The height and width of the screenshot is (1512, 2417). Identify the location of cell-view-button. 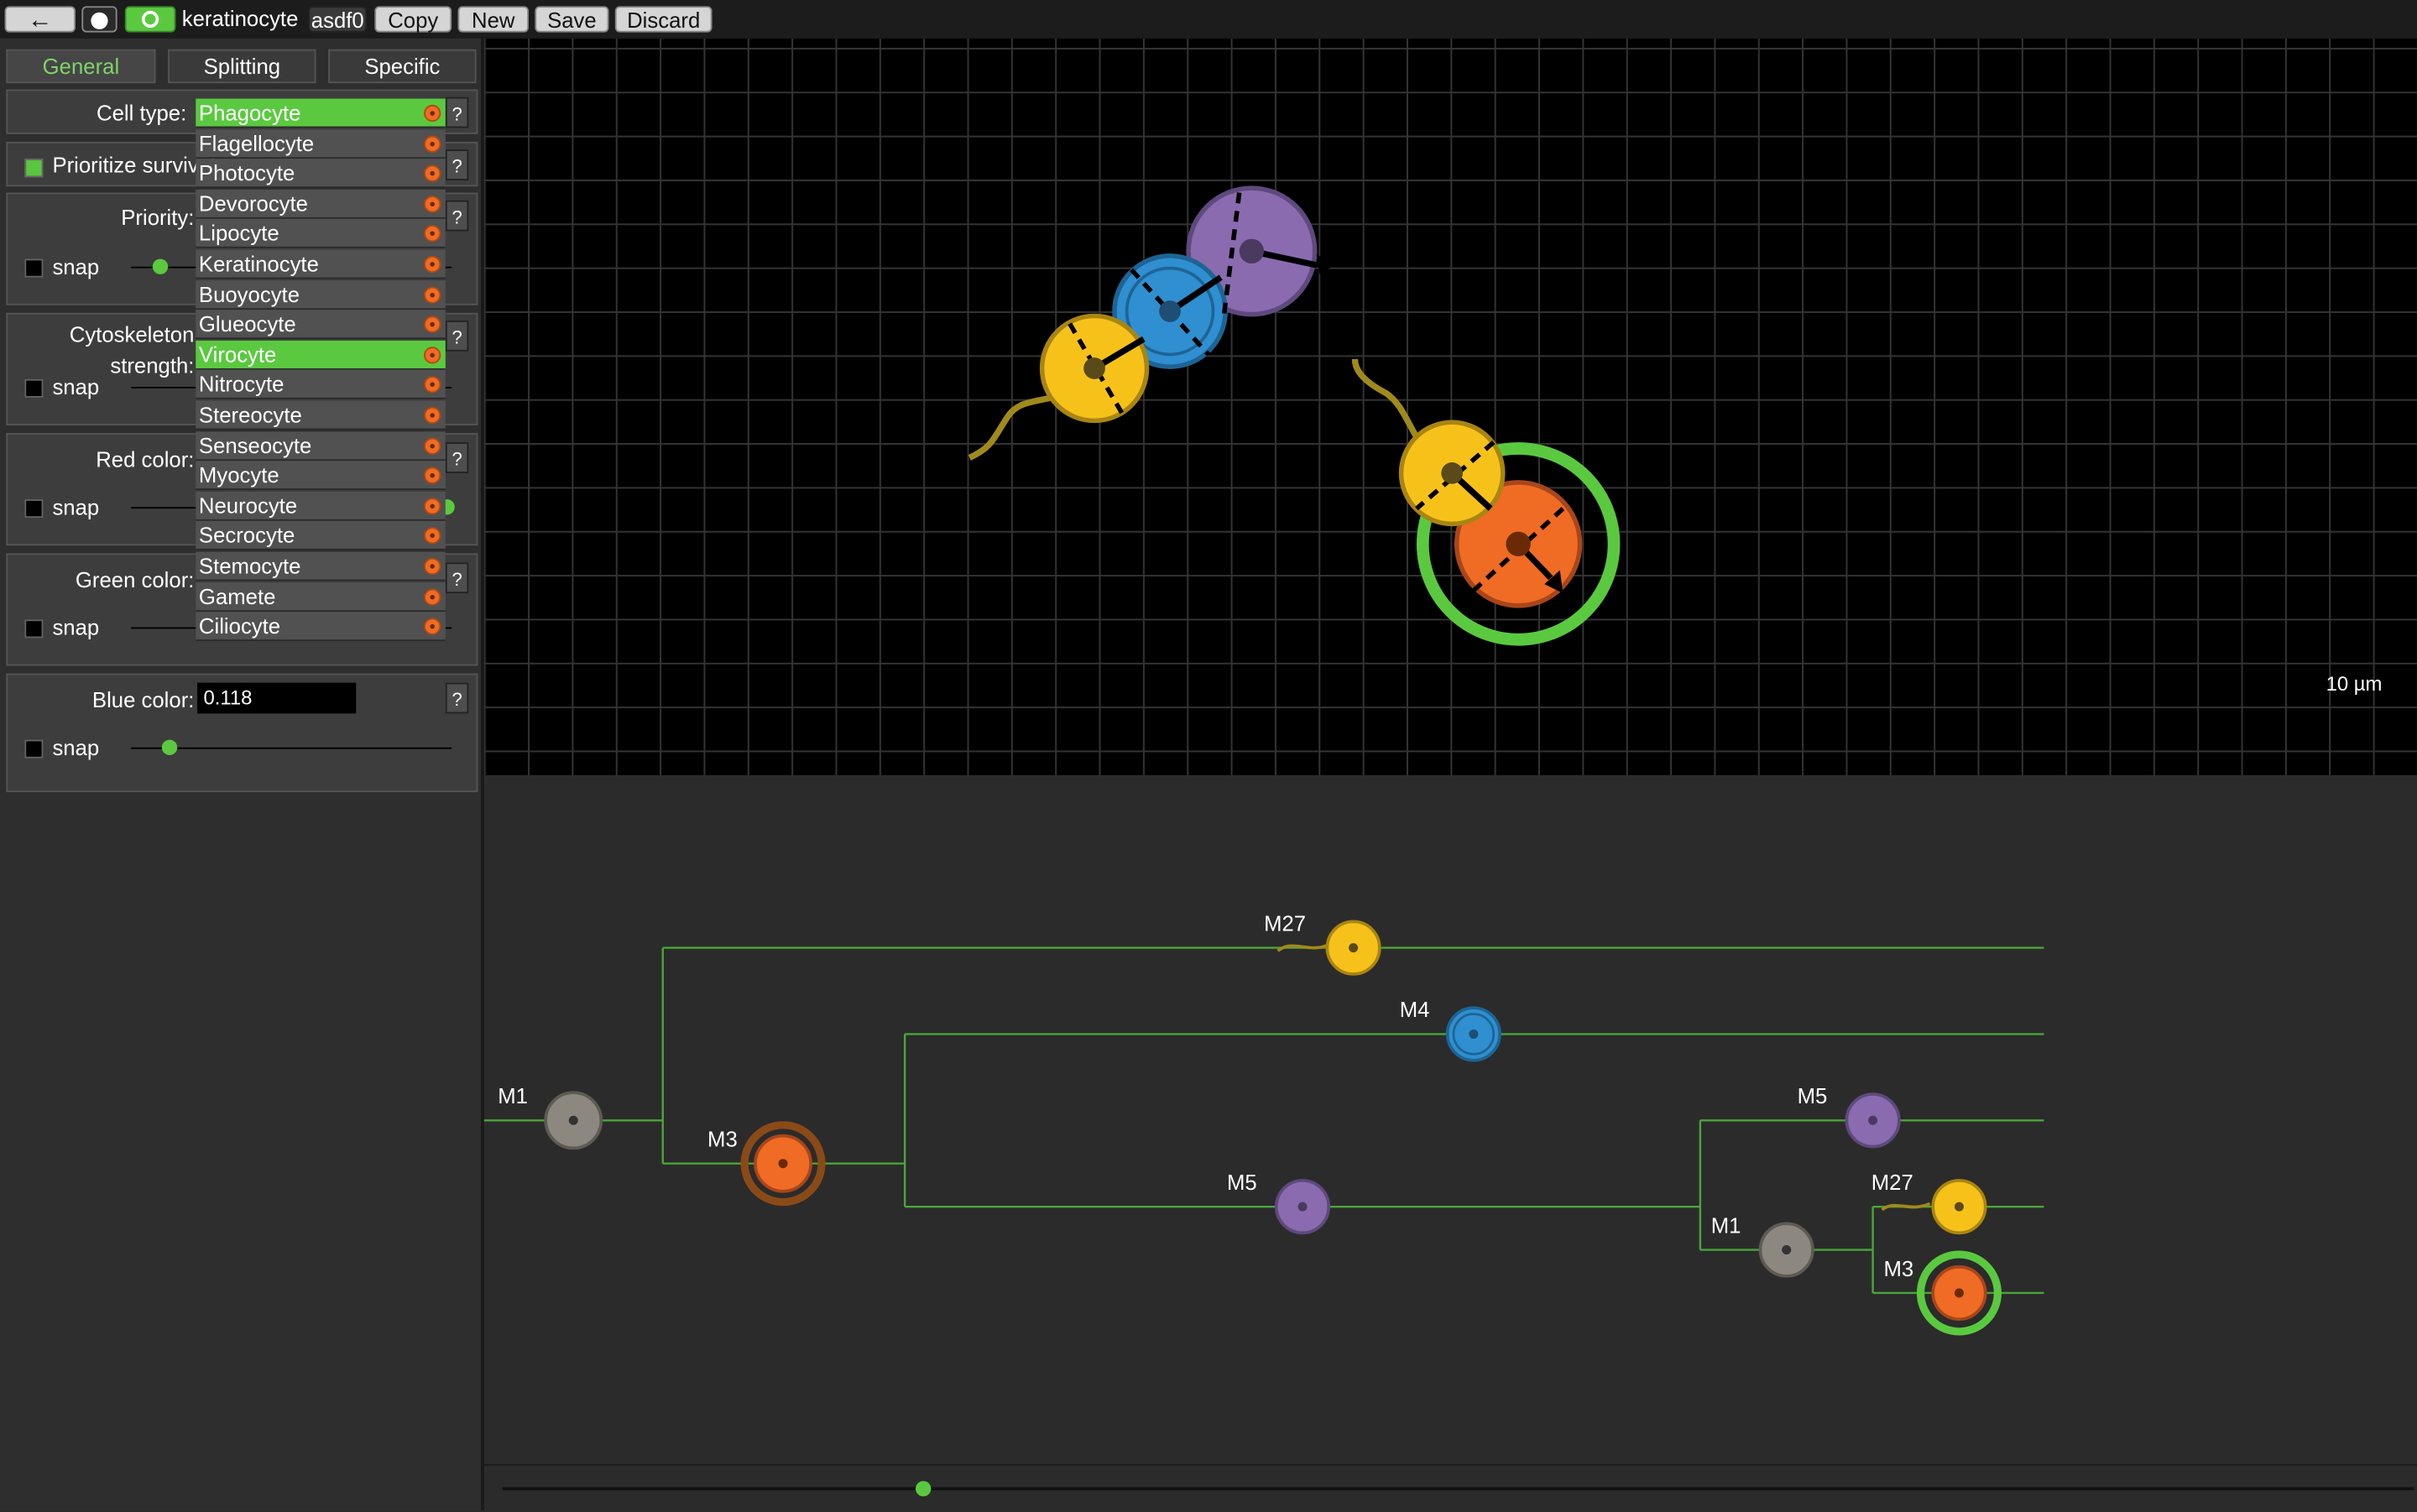
(150, 20).